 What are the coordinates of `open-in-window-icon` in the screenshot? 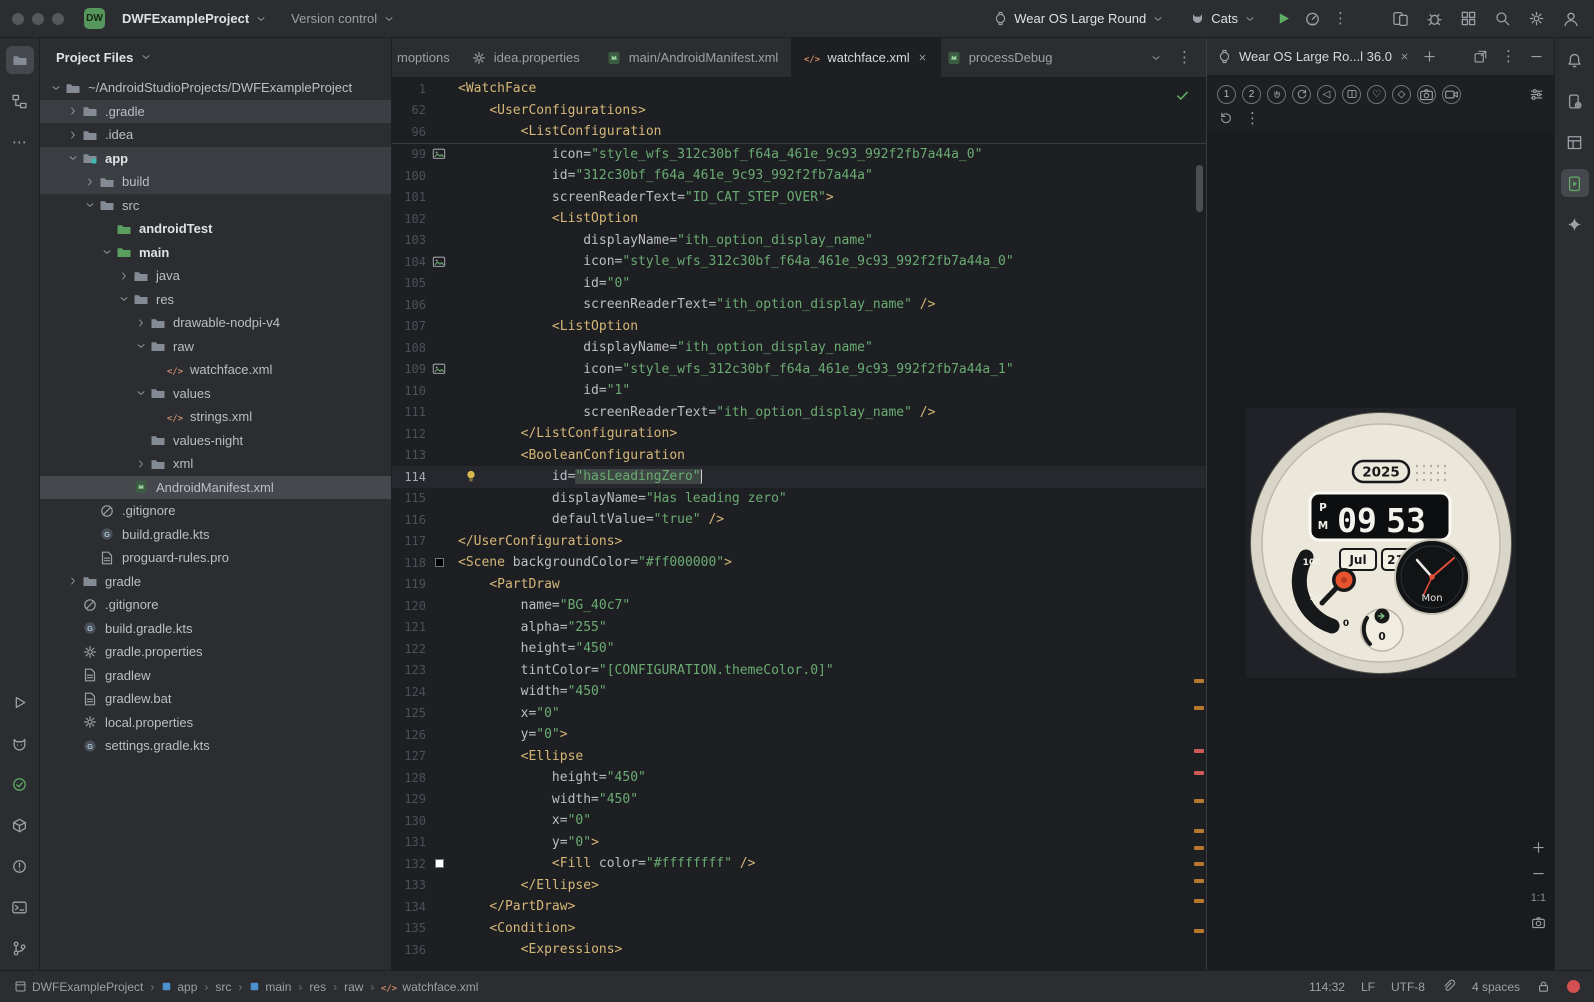 It's located at (1480, 56).